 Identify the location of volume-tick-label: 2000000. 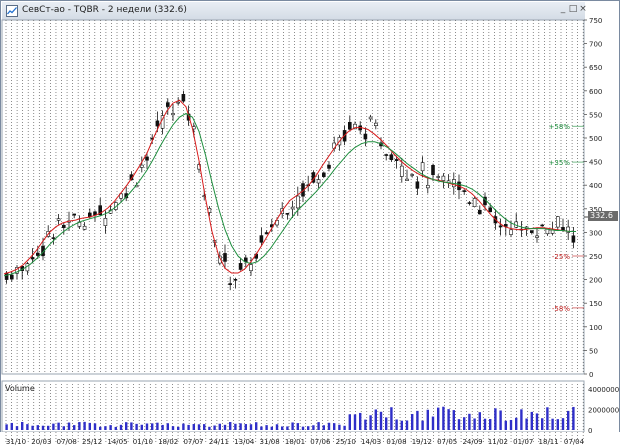
(603, 411).